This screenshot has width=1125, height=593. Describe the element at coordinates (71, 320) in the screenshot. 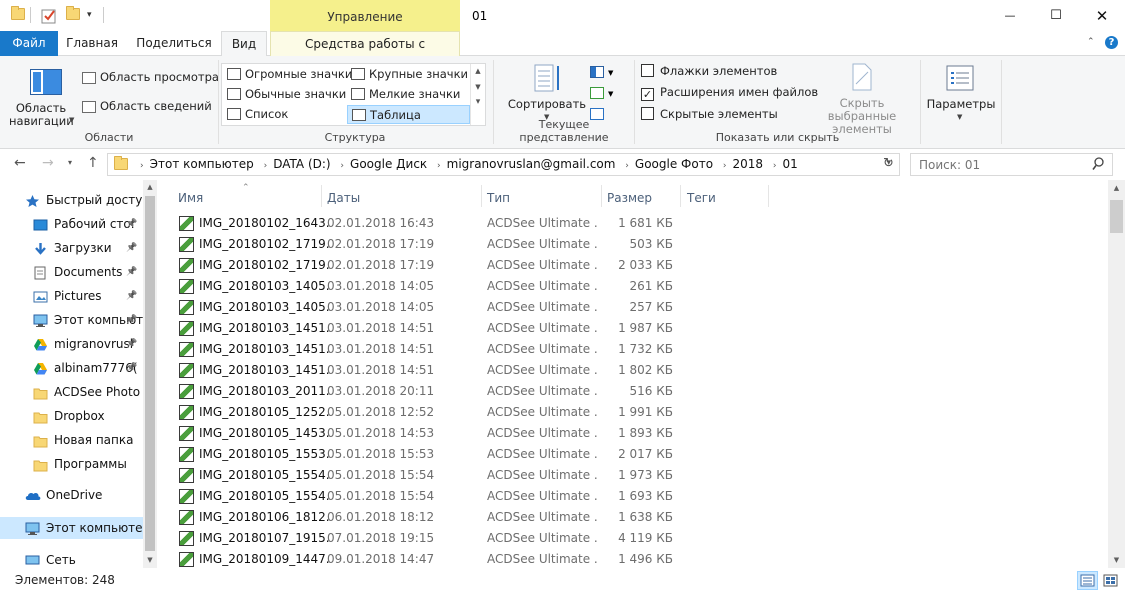

I see `nav-item: Этот компьют 📌` at that location.